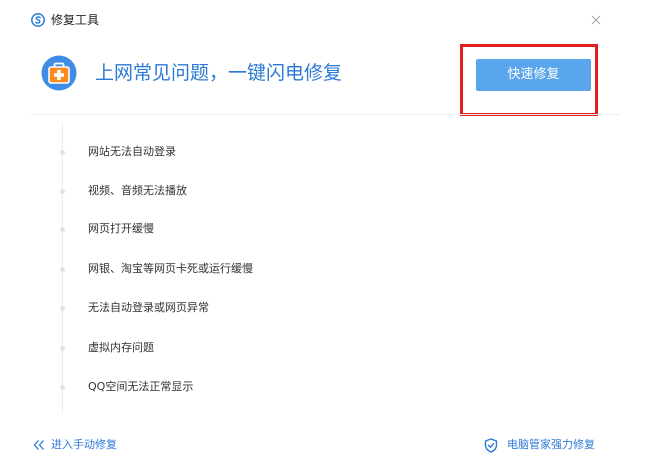  I want to click on list-item: 无法自动登录或网页异常, so click(200, 308).